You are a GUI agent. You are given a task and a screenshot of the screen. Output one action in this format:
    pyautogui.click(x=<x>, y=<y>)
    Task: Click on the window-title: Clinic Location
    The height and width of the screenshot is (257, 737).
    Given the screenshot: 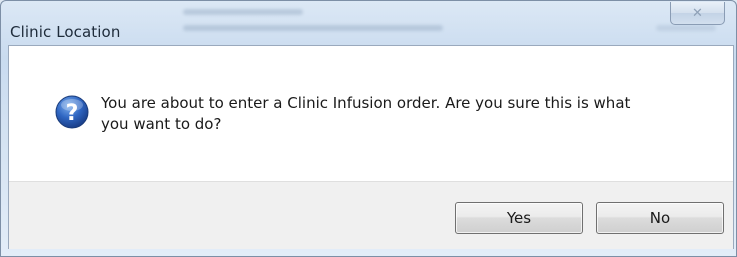 What is the action you would take?
    pyautogui.click(x=65, y=32)
    